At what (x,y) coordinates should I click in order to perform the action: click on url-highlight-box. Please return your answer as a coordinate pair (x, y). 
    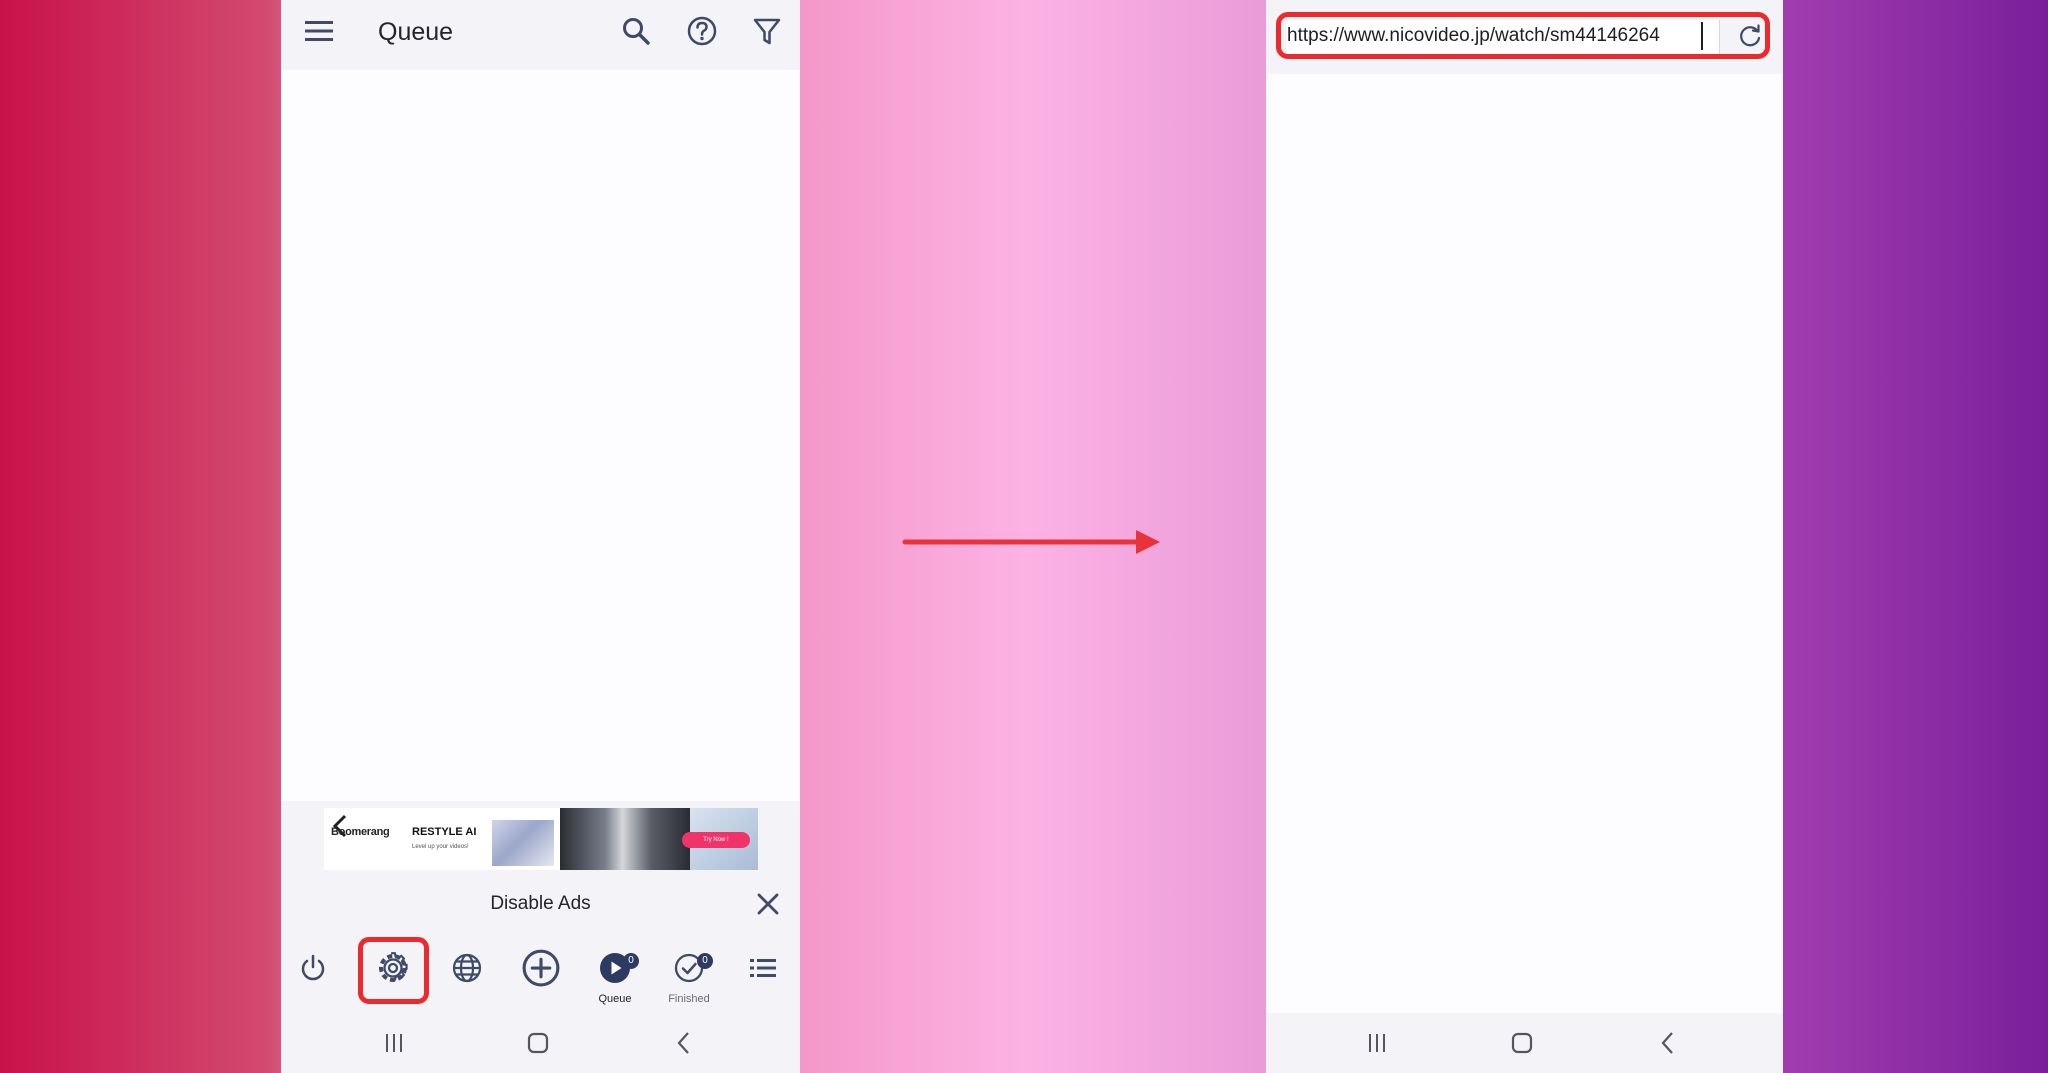
    Looking at the image, I should click on (1523, 35).